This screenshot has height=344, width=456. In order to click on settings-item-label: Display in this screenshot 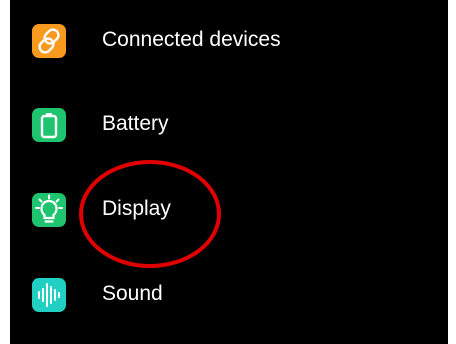, I will do `click(136, 208)`.